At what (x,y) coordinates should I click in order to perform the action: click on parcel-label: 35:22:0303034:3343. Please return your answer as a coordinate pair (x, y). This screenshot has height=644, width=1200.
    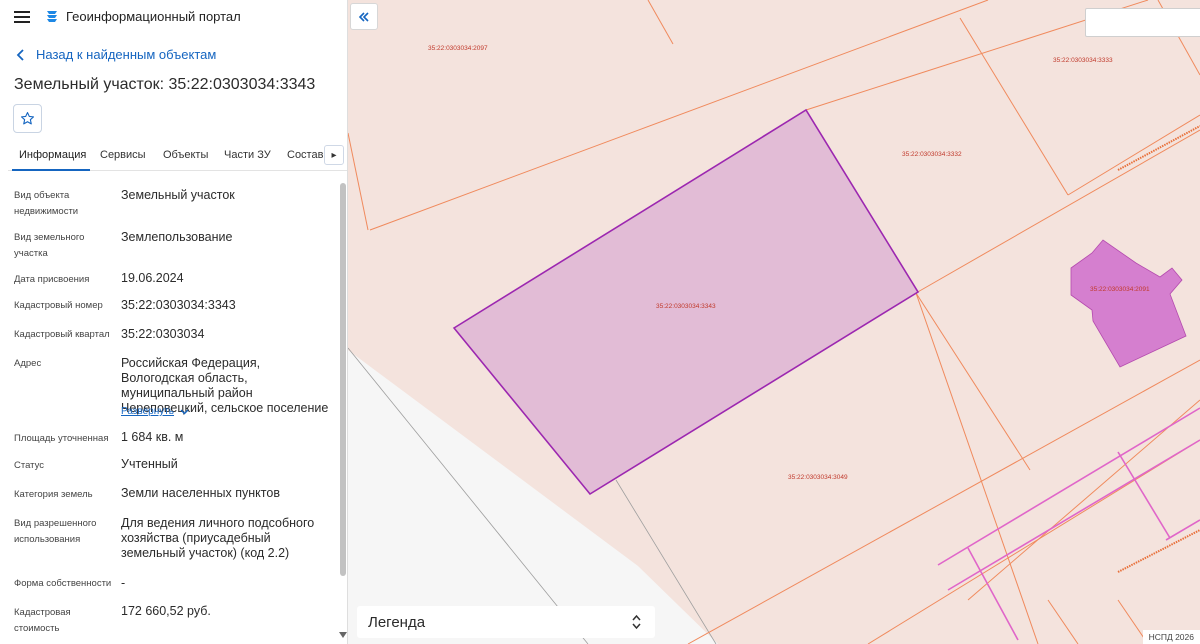
    Looking at the image, I should click on (686, 306).